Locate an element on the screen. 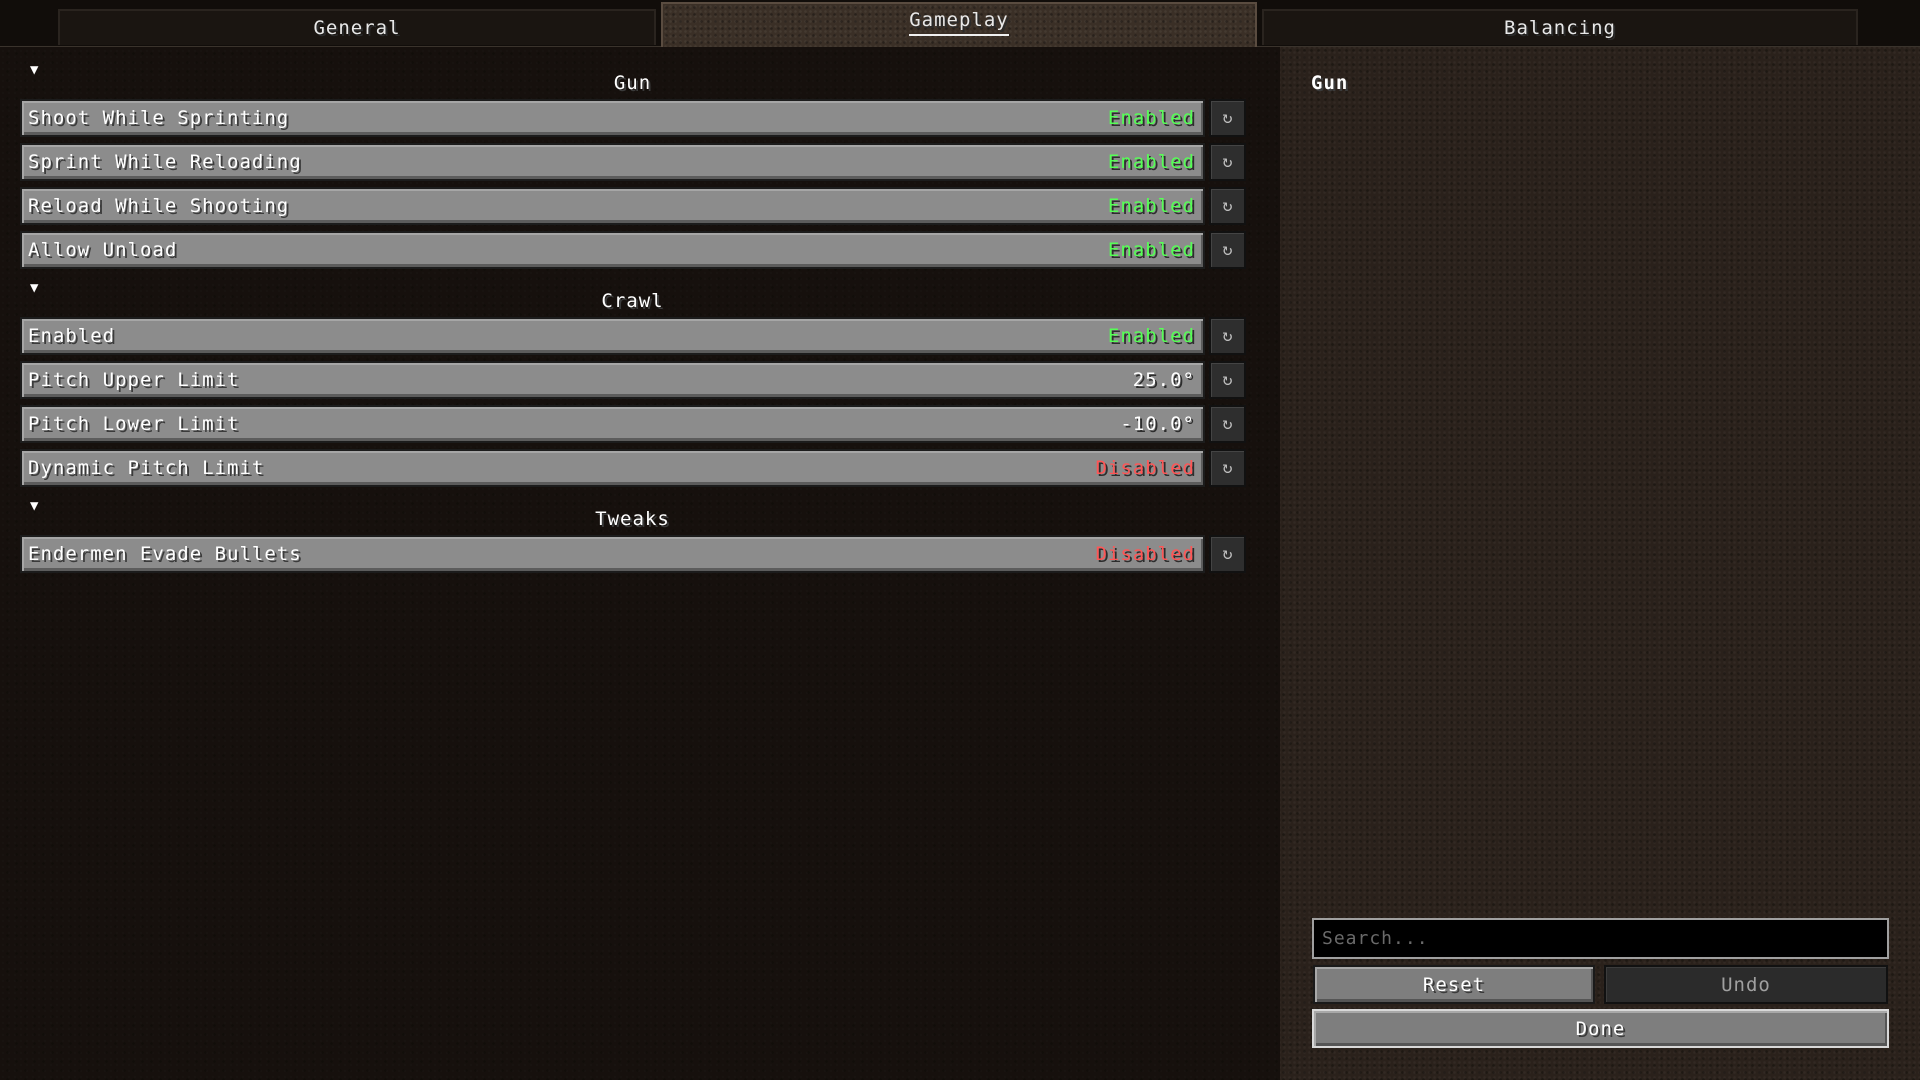  option-button: Allow Unload Enabled is located at coordinates (612, 250).